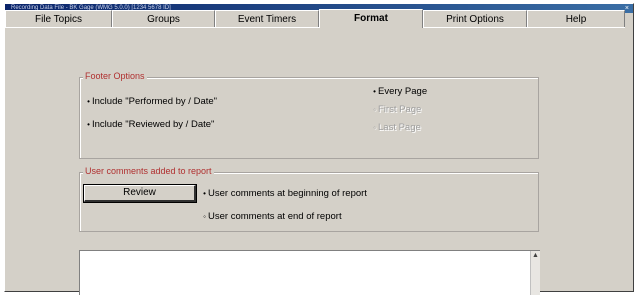 The width and height of the screenshot is (638, 295). What do you see at coordinates (155, 101) in the screenshot?
I see `include-performed-label: Include "Performed by / Date"` at bounding box center [155, 101].